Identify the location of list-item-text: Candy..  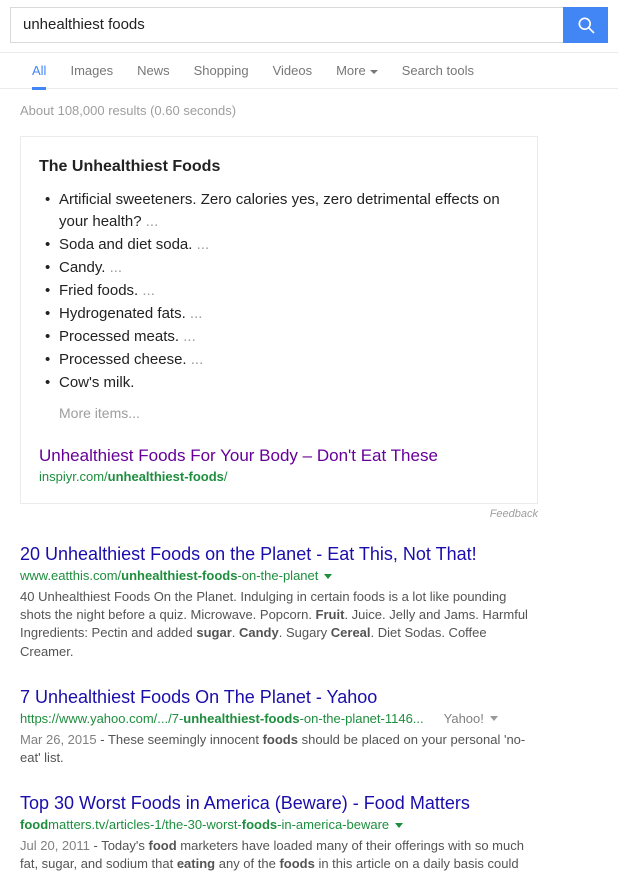
(82, 267).